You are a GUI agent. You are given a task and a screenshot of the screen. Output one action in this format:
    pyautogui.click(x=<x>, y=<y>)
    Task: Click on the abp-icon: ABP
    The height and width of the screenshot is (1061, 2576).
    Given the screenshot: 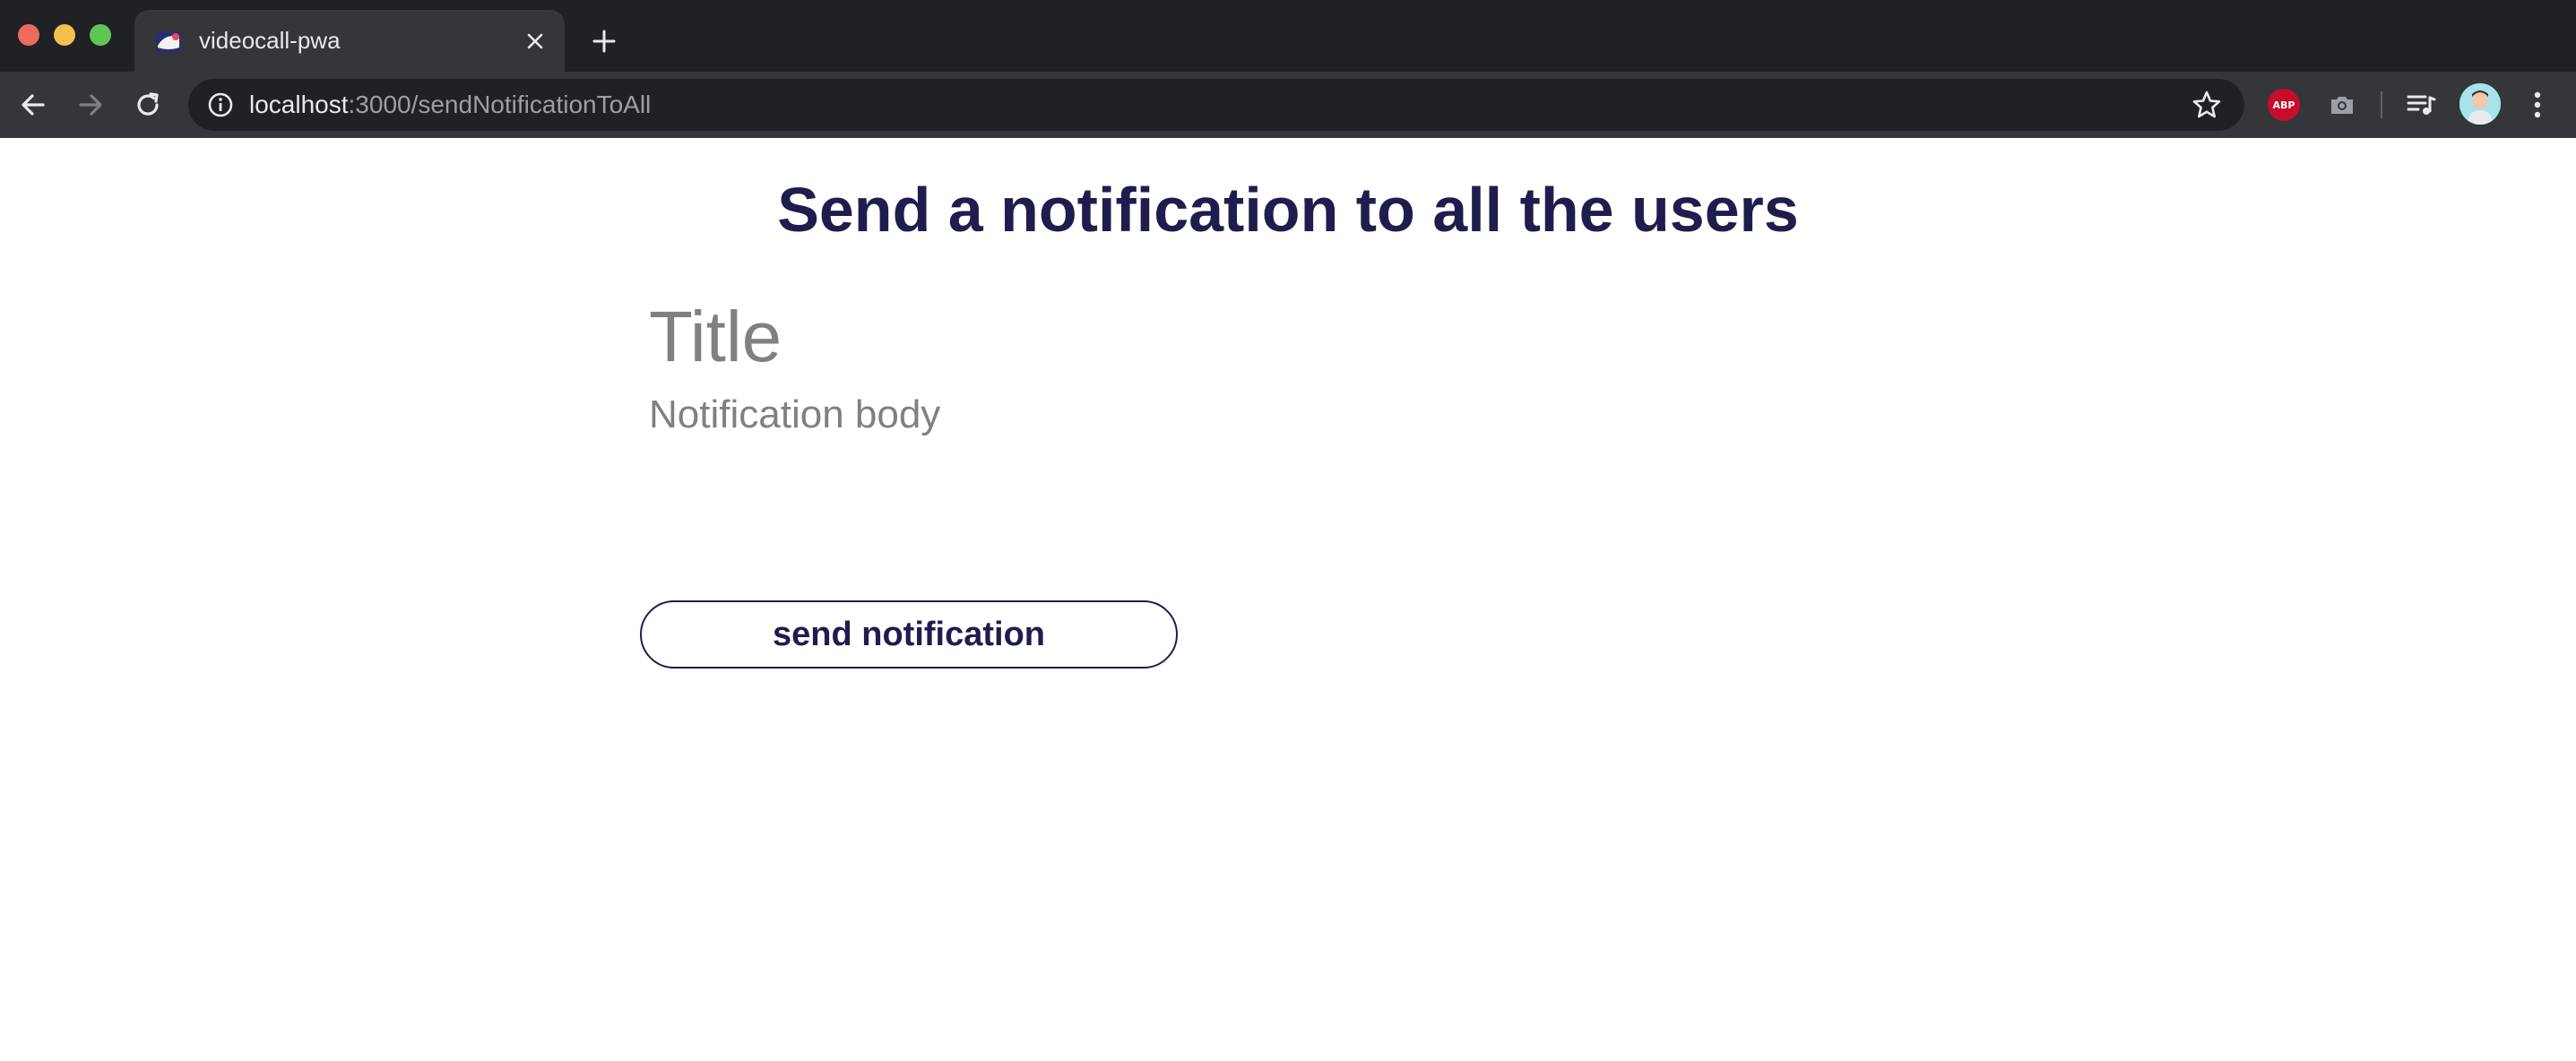 What is the action you would take?
    pyautogui.click(x=2284, y=105)
    